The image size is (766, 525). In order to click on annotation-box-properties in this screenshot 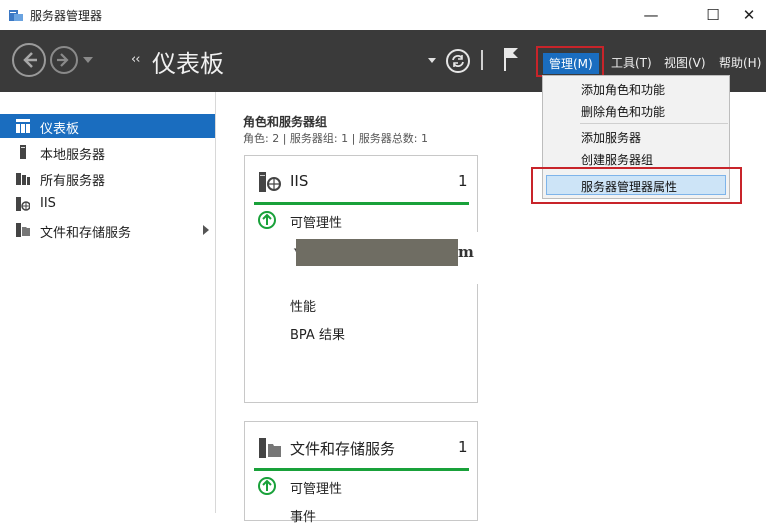, I will do `click(636, 185)`.